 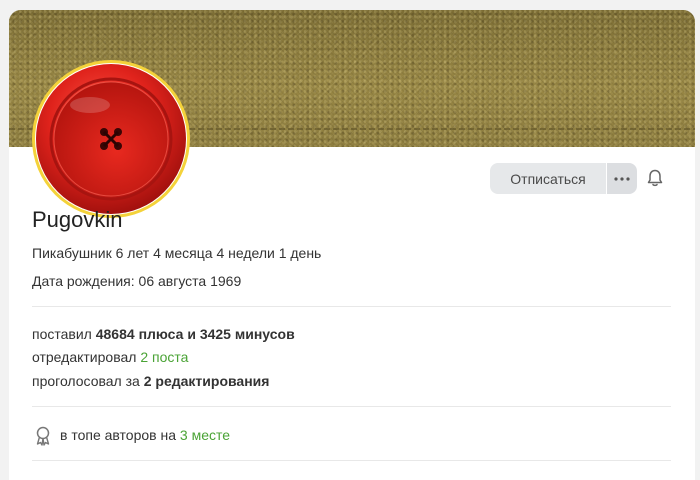 What do you see at coordinates (62, 334) in the screenshot?
I see `votes-prefix: поставил` at bounding box center [62, 334].